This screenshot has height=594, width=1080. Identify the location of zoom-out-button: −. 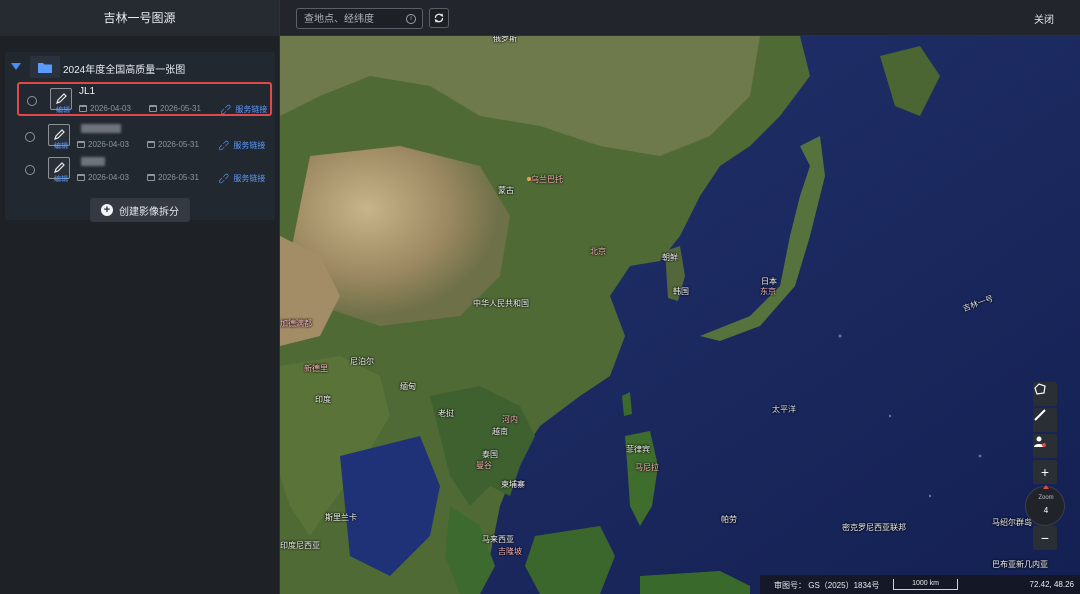
(1045, 538).